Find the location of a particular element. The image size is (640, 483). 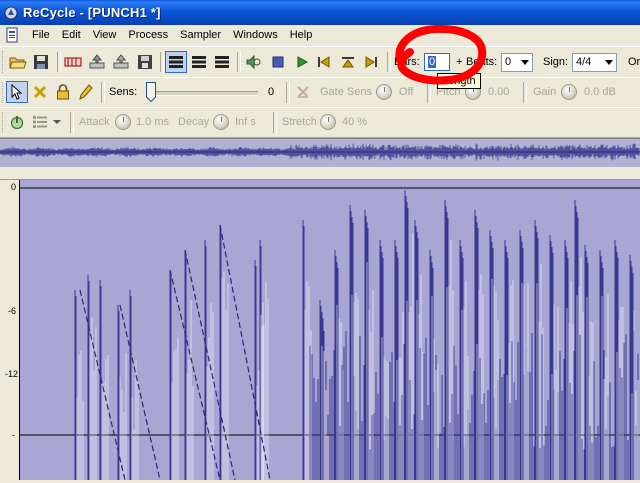

skip-back-icon is located at coordinates (324, 62).